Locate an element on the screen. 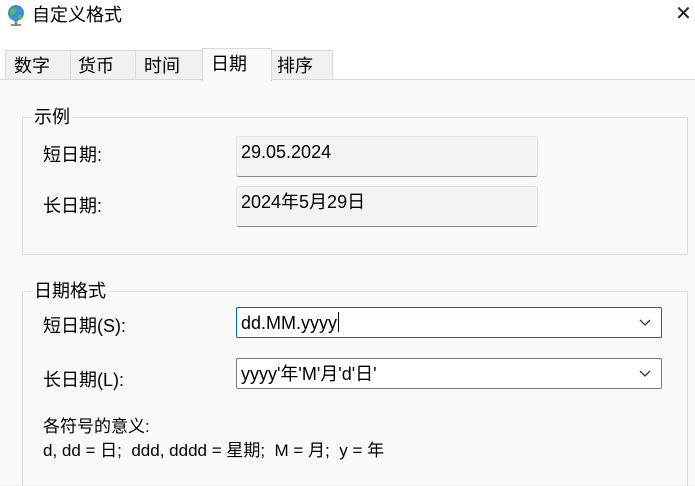 The image size is (695, 486). close-button: ✕ is located at coordinates (683, 15).